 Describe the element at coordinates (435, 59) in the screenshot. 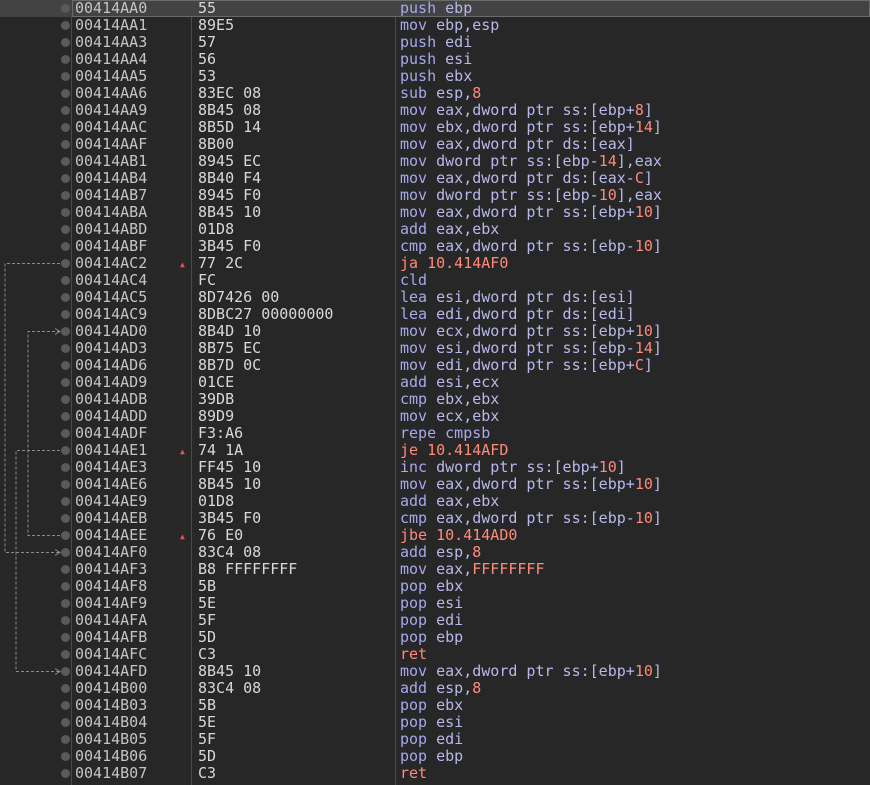

I see `instruction-row: 00414AA4 56 push esi` at that location.